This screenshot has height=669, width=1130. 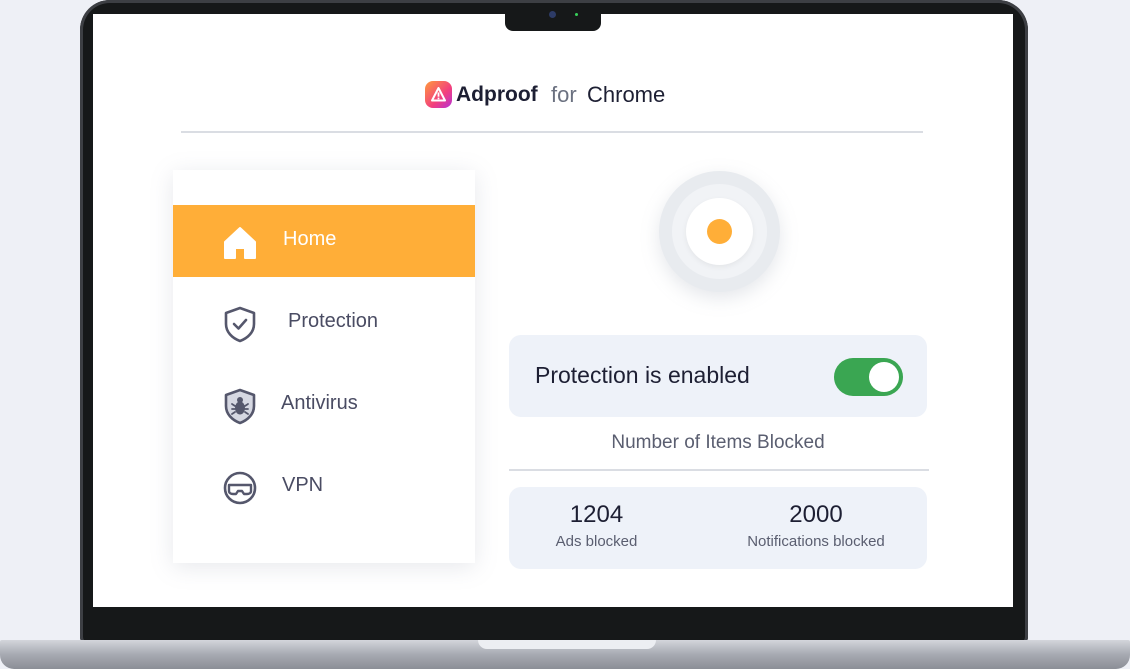 I want to click on toggle-knob, so click(x=884, y=377).